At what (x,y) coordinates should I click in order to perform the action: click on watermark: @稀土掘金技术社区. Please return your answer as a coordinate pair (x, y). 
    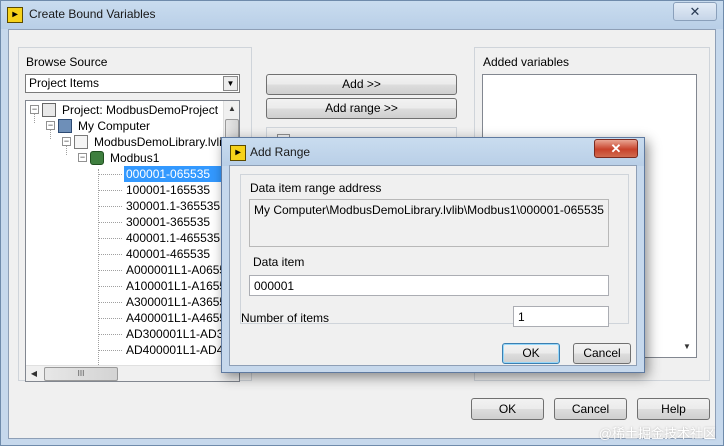
    Looking at the image, I should click on (657, 433).